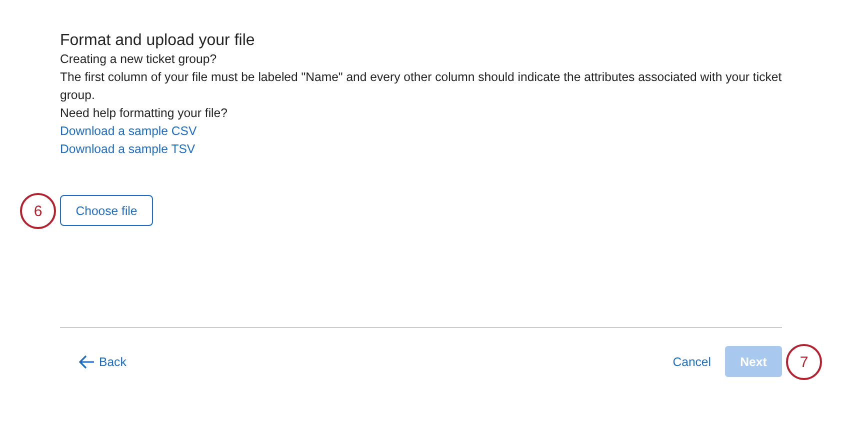 Image resolution: width=850 pixels, height=428 pixels. What do you see at coordinates (128, 149) in the screenshot?
I see `download-link: Download a sample TSV` at bounding box center [128, 149].